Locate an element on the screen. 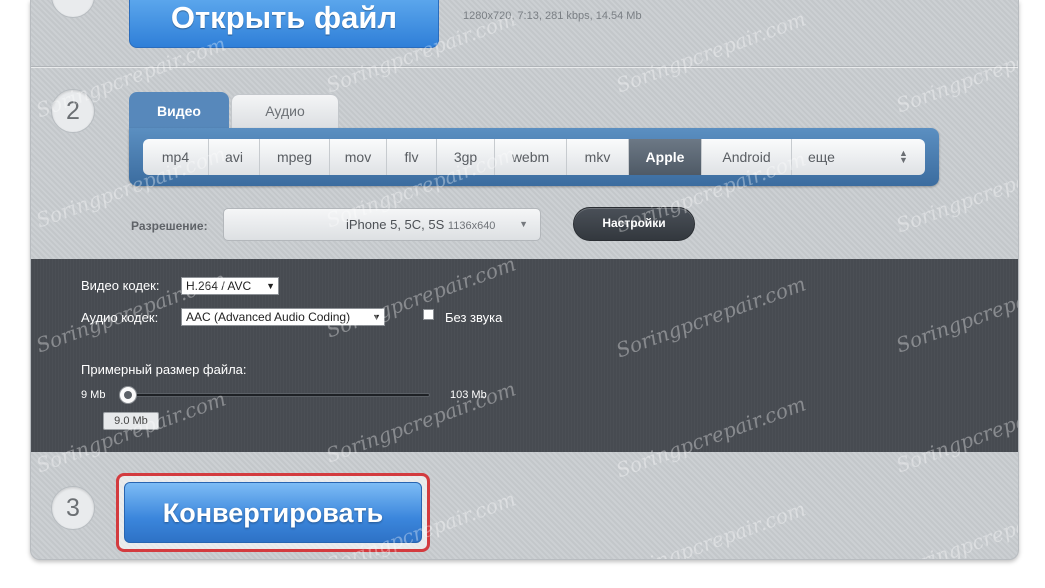 The width and height of the screenshot is (1045, 588). format-webm: webm is located at coordinates (531, 157).